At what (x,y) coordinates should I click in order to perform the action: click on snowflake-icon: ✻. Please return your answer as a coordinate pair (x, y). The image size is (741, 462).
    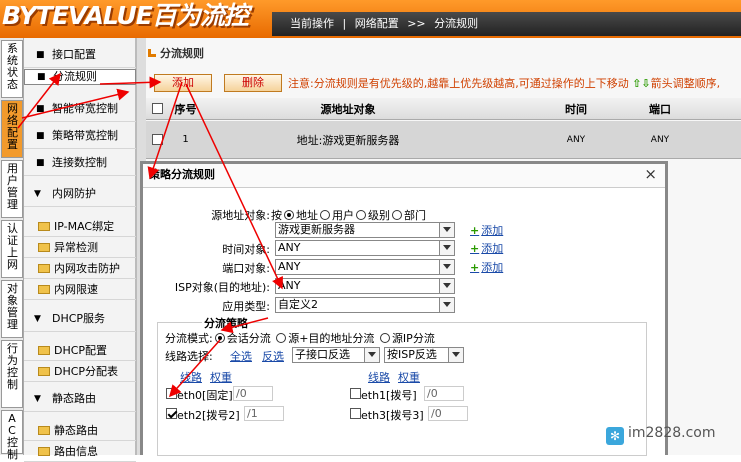
    Looking at the image, I should click on (615, 436).